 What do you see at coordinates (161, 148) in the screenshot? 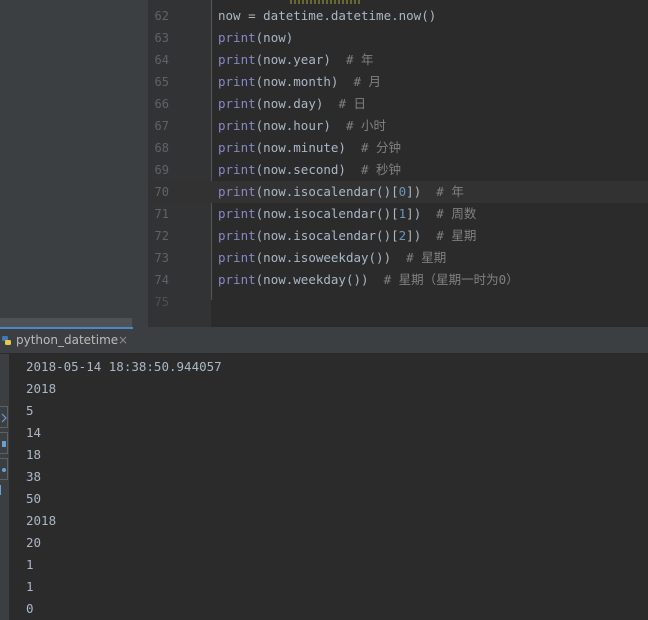
I see `line-number: 68` at bounding box center [161, 148].